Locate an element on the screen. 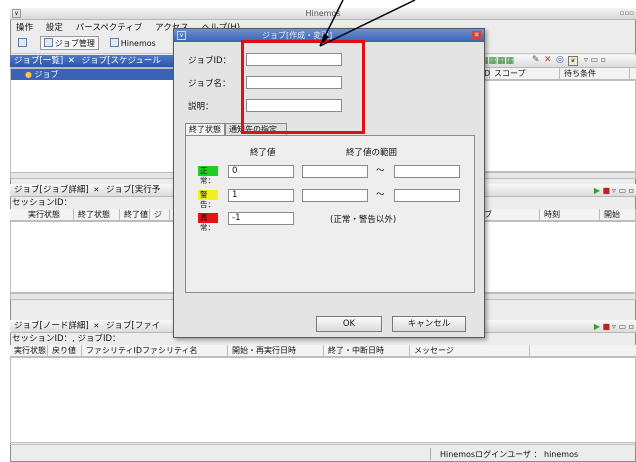  status-bar: Hinemosログインユーザ ： hinemos is located at coordinates (323, 453).